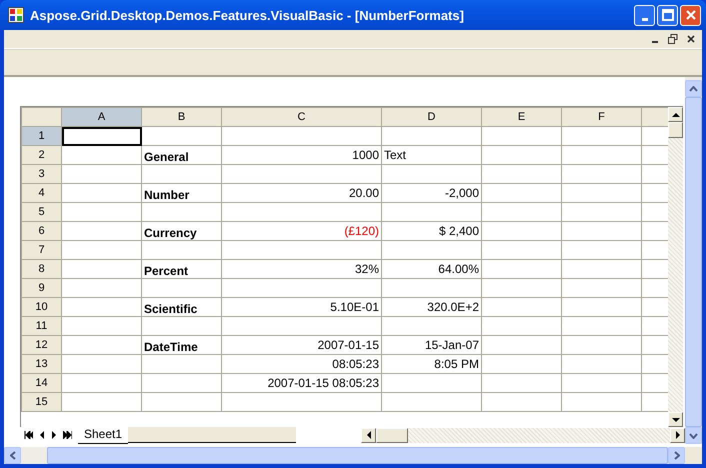  What do you see at coordinates (182, 345) in the screenshot?
I see `table-cell: DateTime` at bounding box center [182, 345].